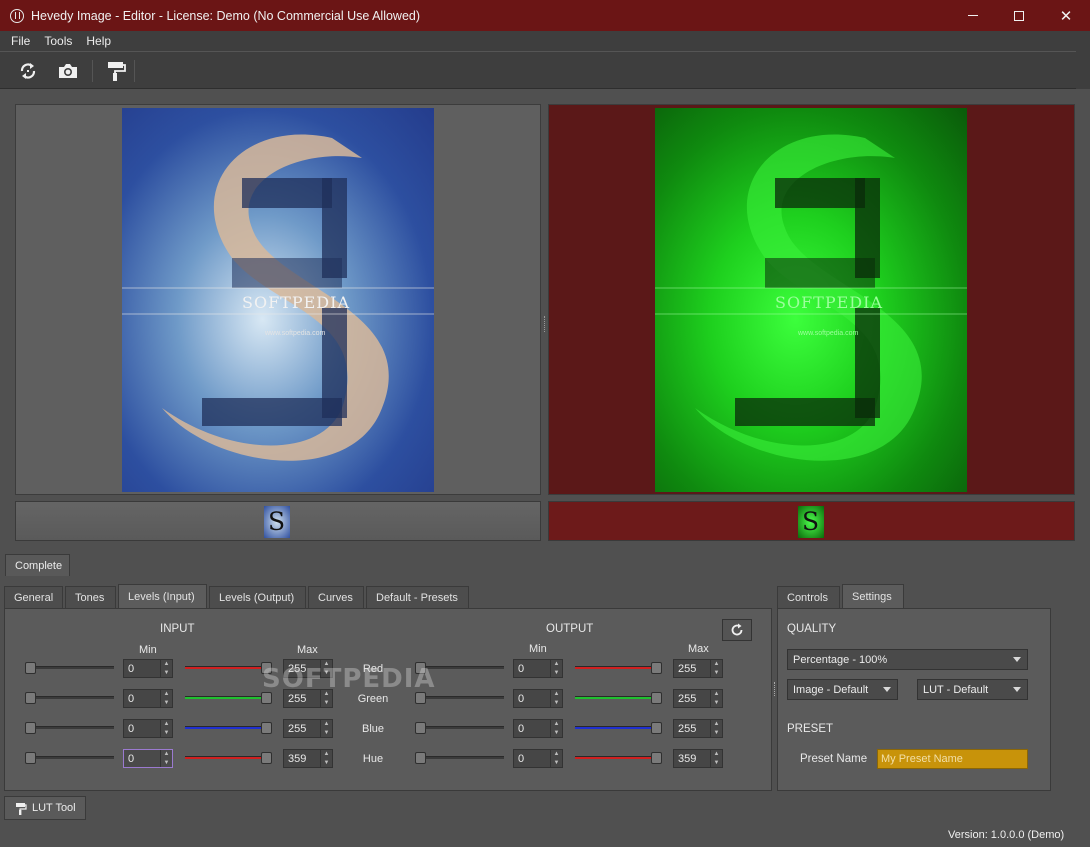  I want to click on tab-levels-output: Levels (Output), so click(257, 597).